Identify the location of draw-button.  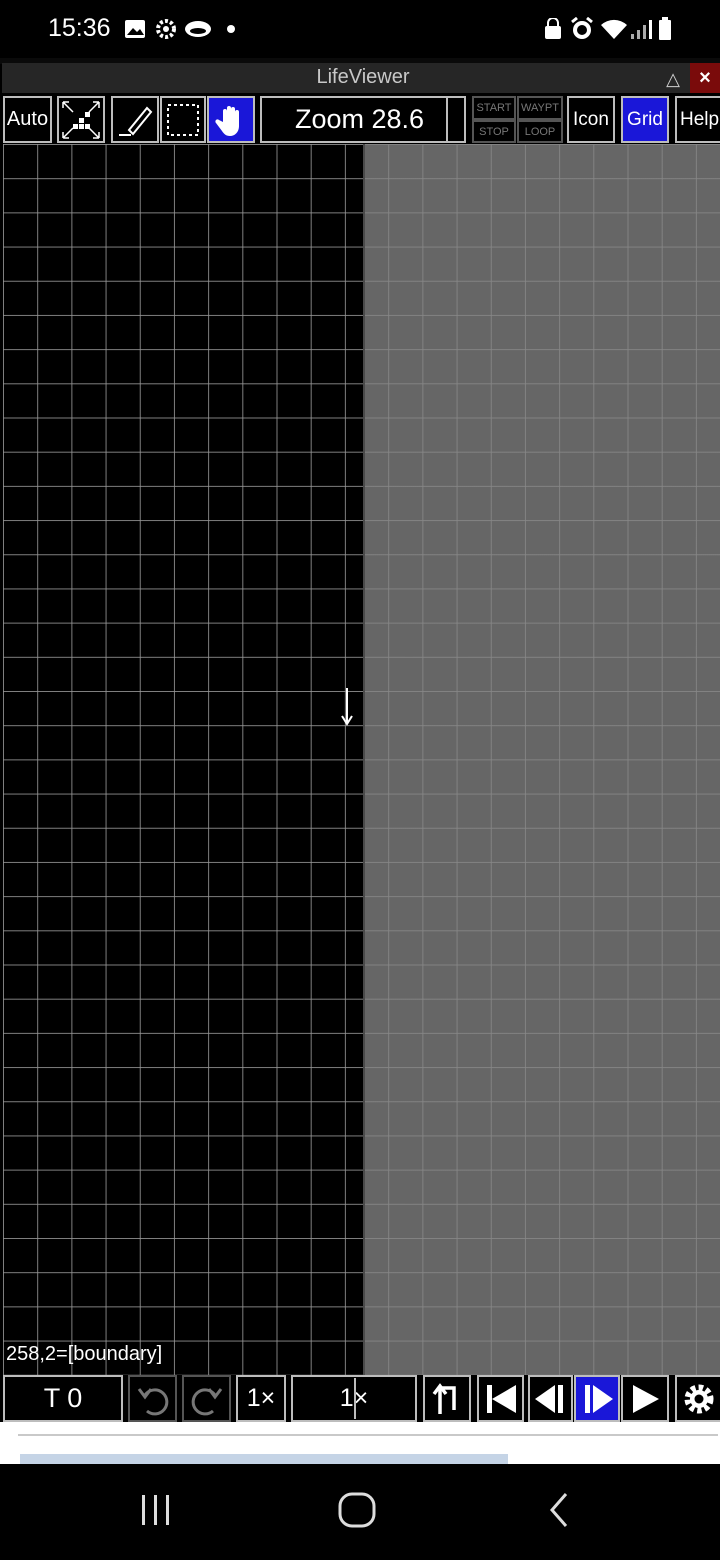
(135, 119).